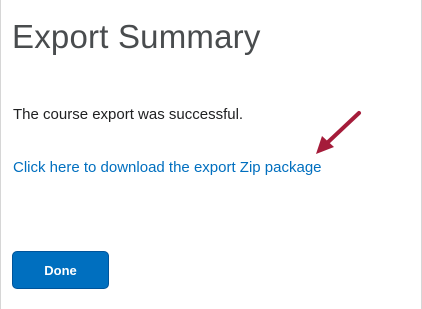  What do you see at coordinates (338, 132) in the screenshot?
I see `arrow-pointer-icon` at bounding box center [338, 132].